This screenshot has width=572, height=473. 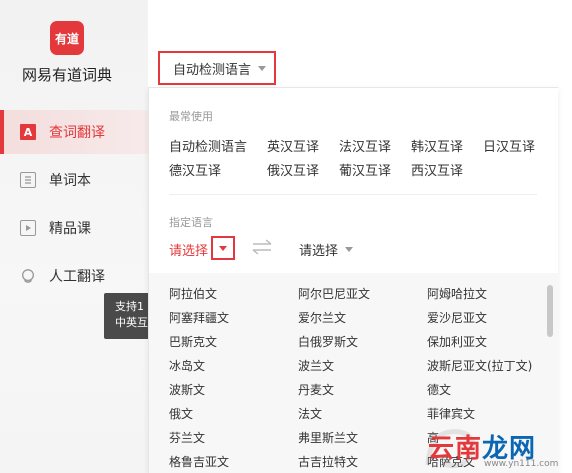 What do you see at coordinates (67, 38) in the screenshot?
I see `app-logo: 有道` at bounding box center [67, 38].